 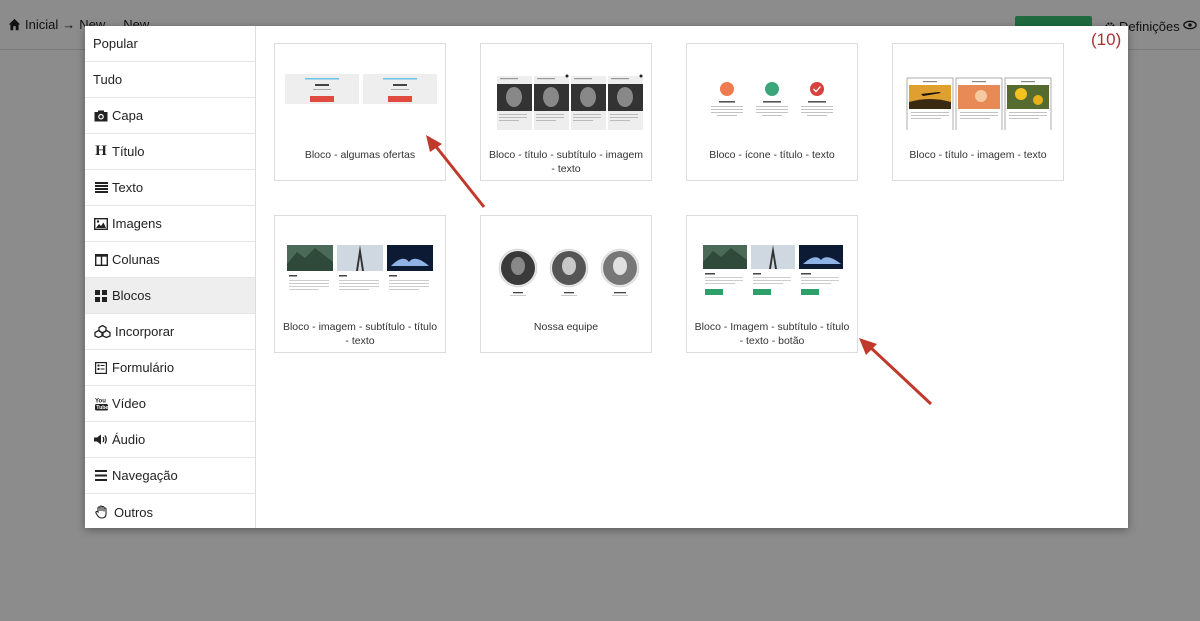 I want to click on block-card-icon-title-text: Bloco - ícone - título - texto, so click(x=772, y=112).